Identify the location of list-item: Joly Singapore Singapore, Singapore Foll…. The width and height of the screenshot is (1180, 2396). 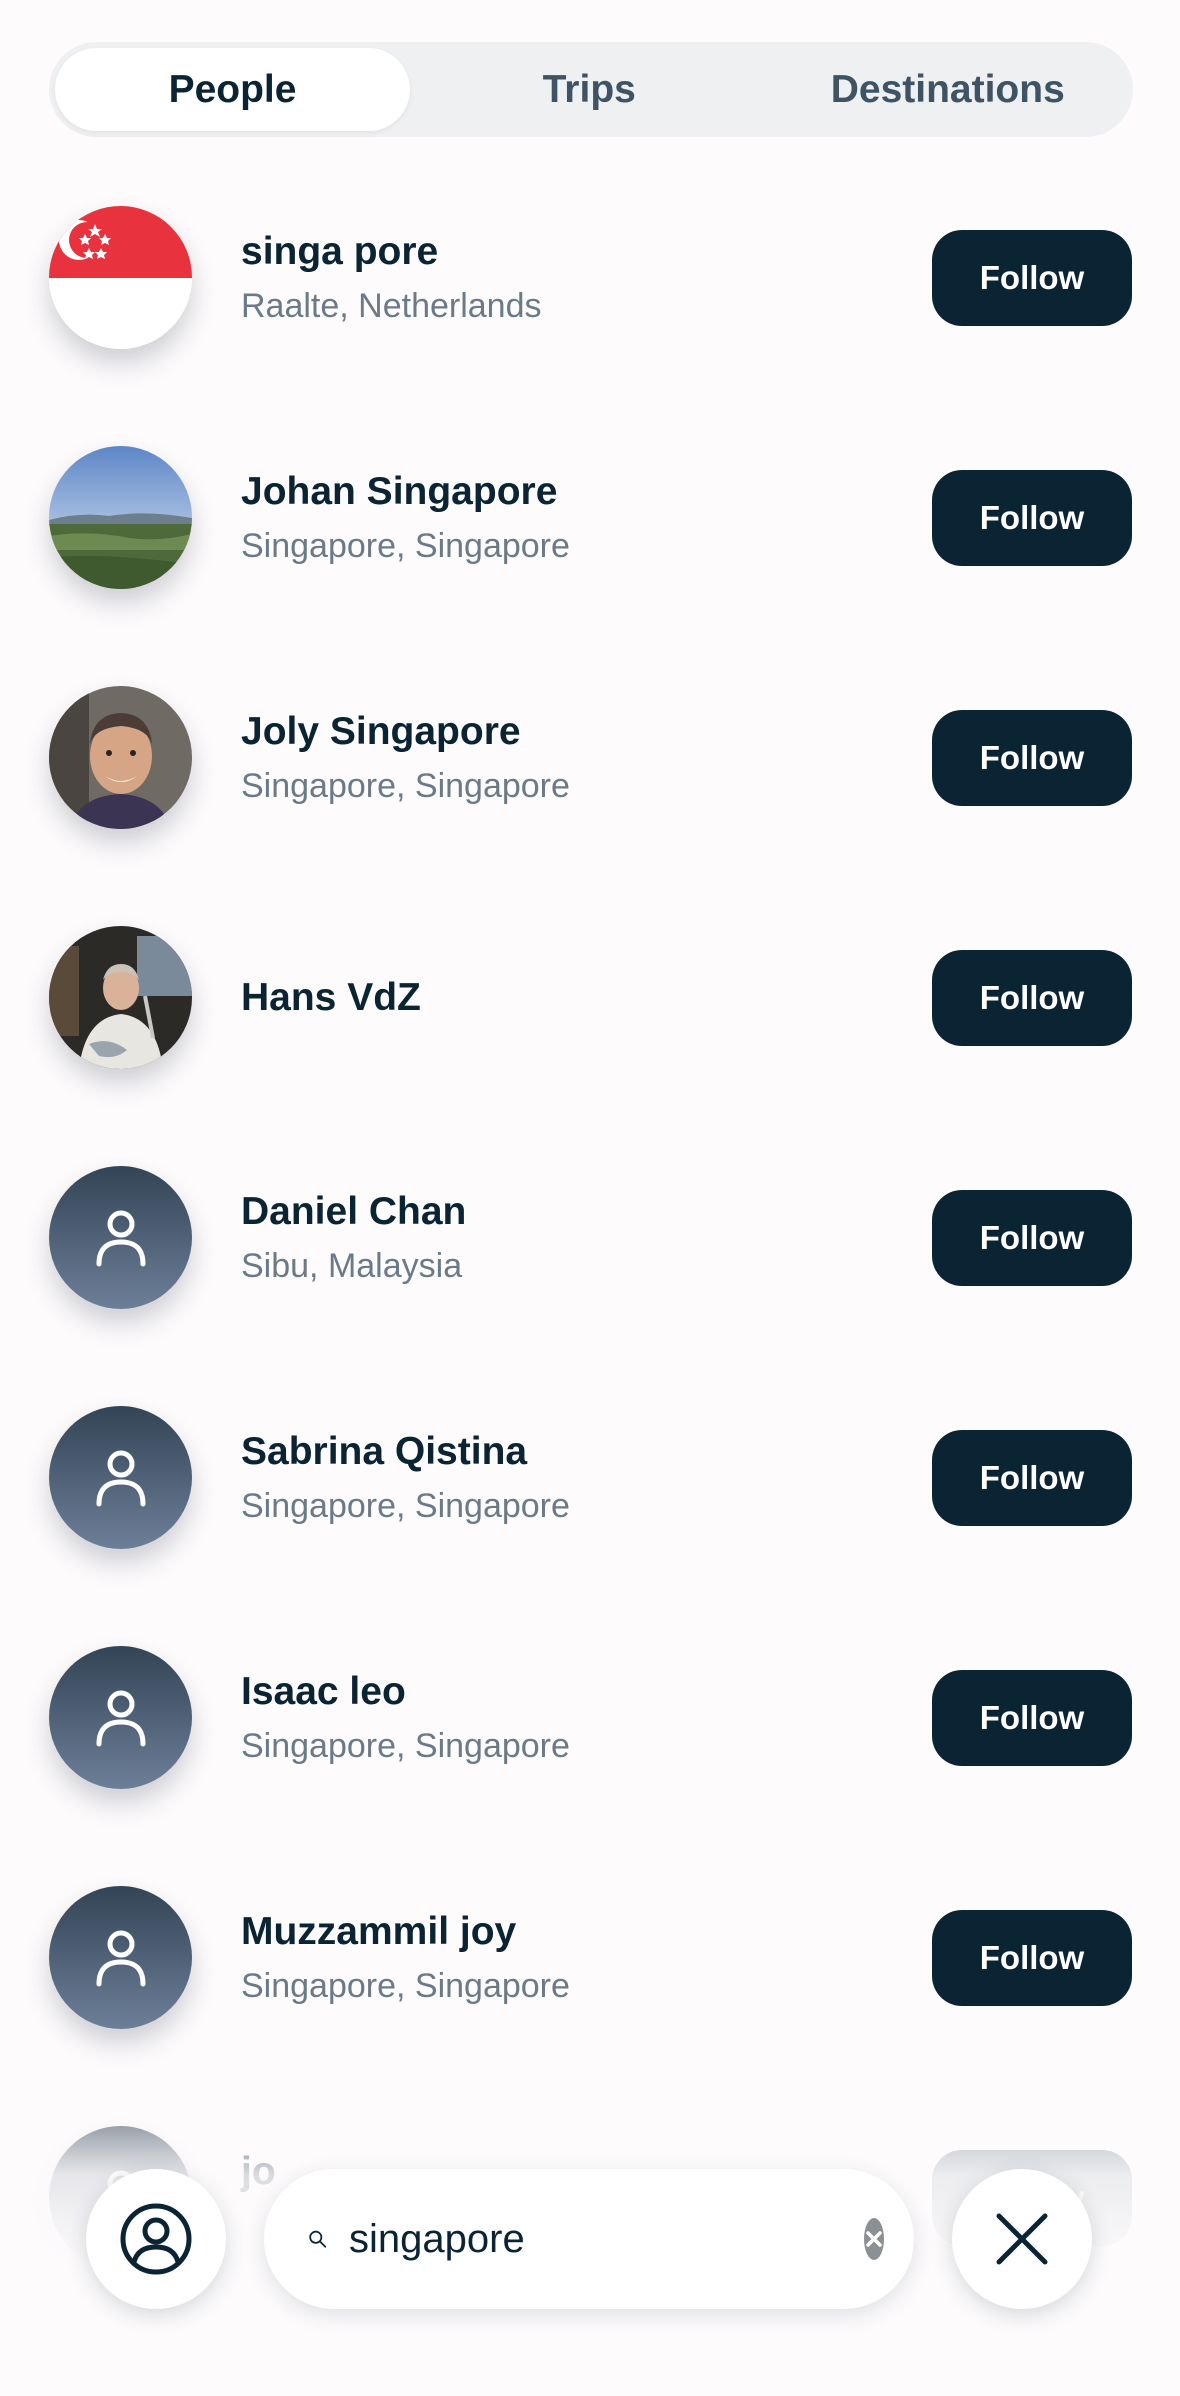
(590, 800).